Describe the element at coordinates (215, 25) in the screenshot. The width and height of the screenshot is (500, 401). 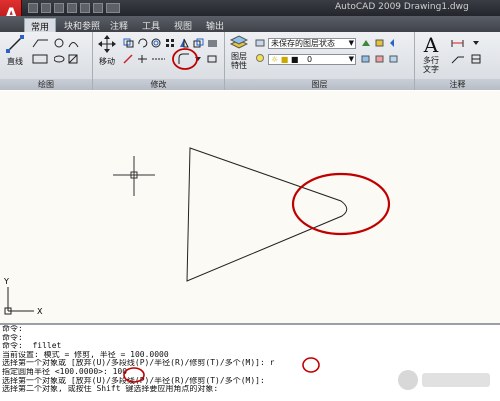
I see `tab-output: 输出` at that location.